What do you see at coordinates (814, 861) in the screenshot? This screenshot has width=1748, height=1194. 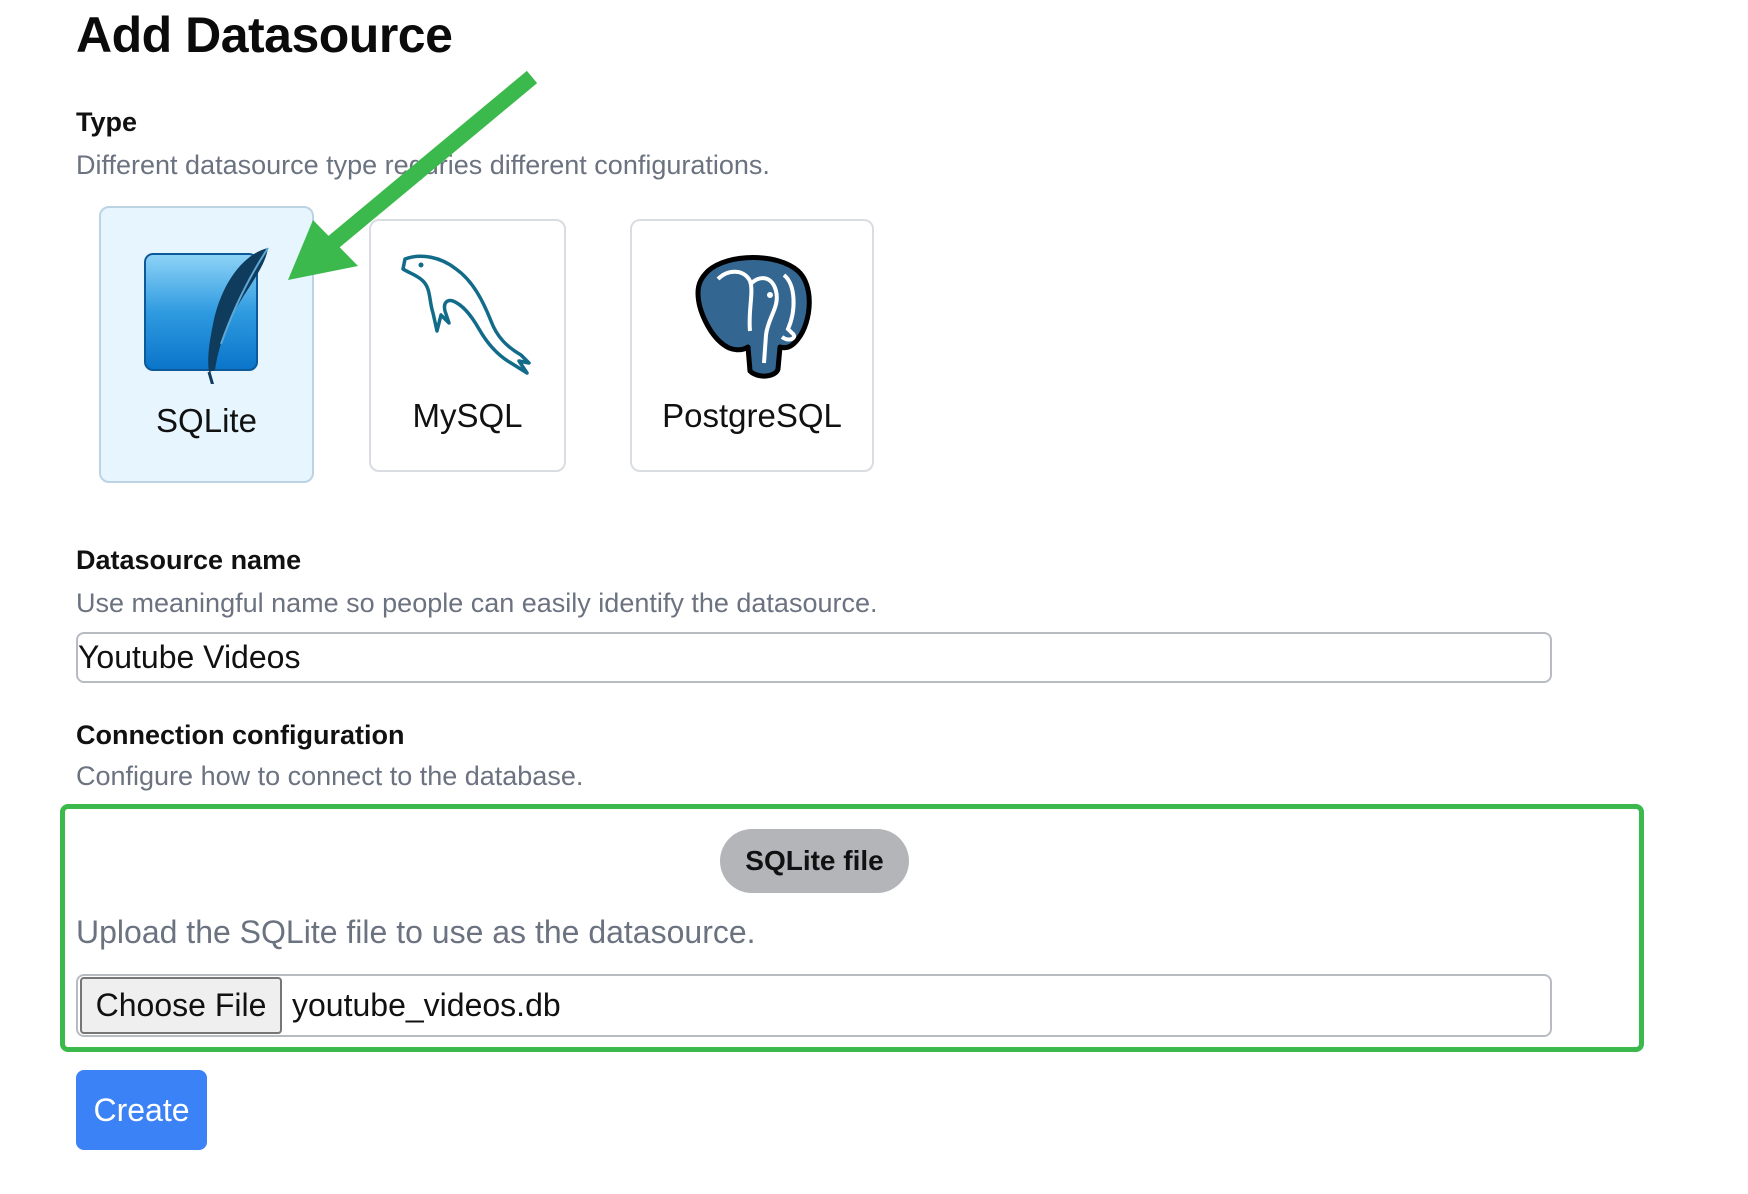 I see `sqlite-file-mode-pill: SQLite file` at bounding box center [814, 861].